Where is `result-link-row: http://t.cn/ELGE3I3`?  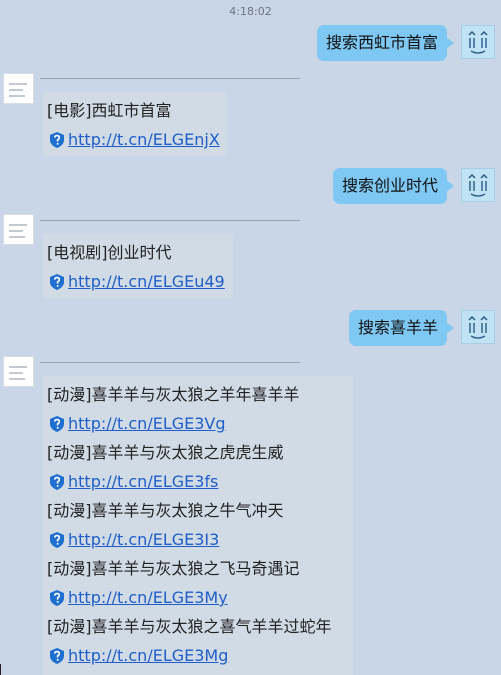
result-link-row: http://t.cn/ELGE3I3 is located at coordinates (197, 539).